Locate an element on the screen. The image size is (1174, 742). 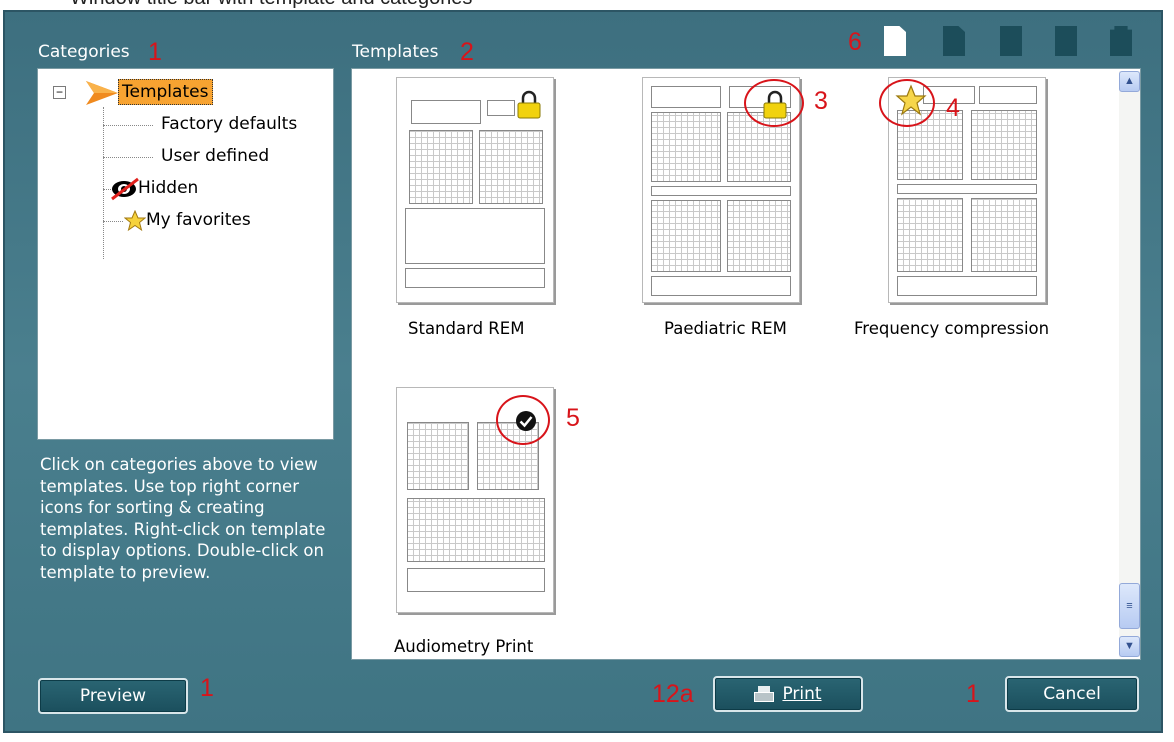
callout-check: 5 is located at coordinates (573, 418).